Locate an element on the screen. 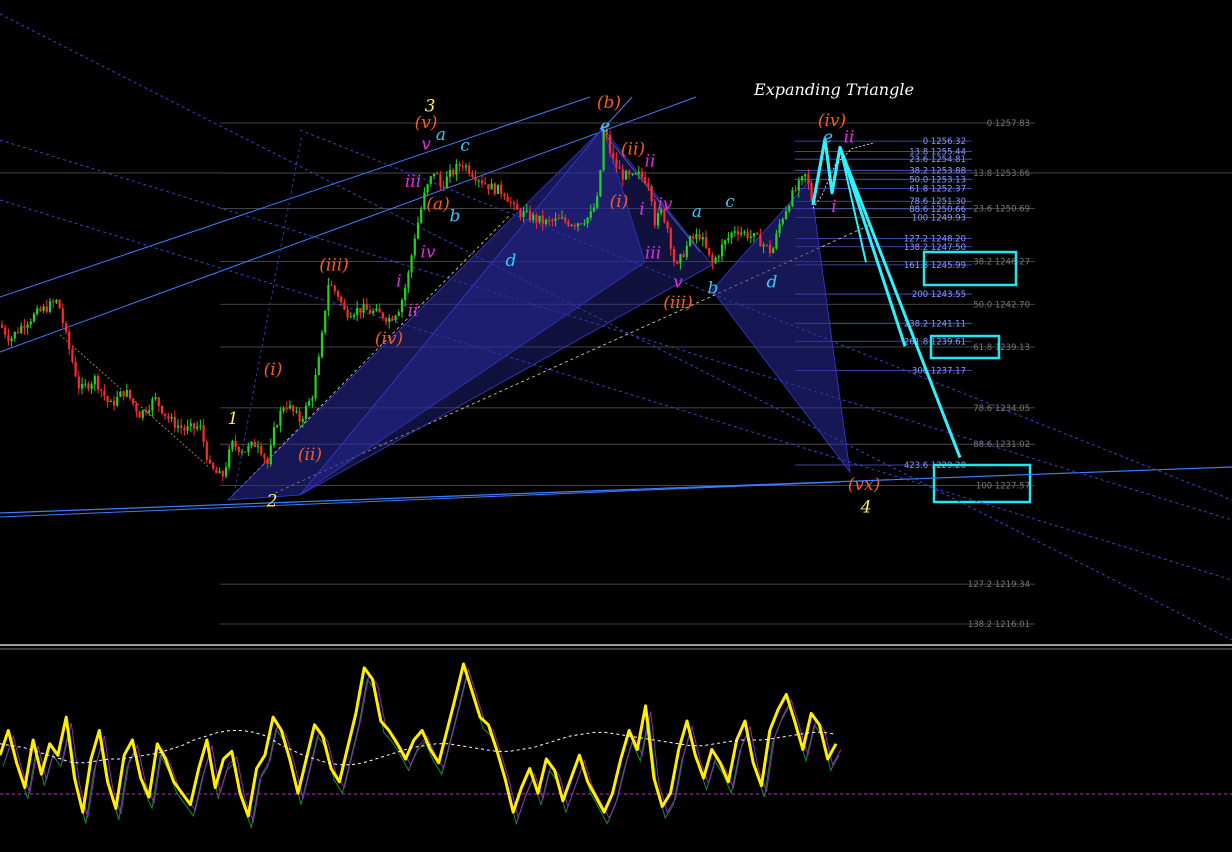 The width and height of the screenshot is (1232, 852). fib-level-label: 78.6 1234.05 is located at coordinates (1001, 409).